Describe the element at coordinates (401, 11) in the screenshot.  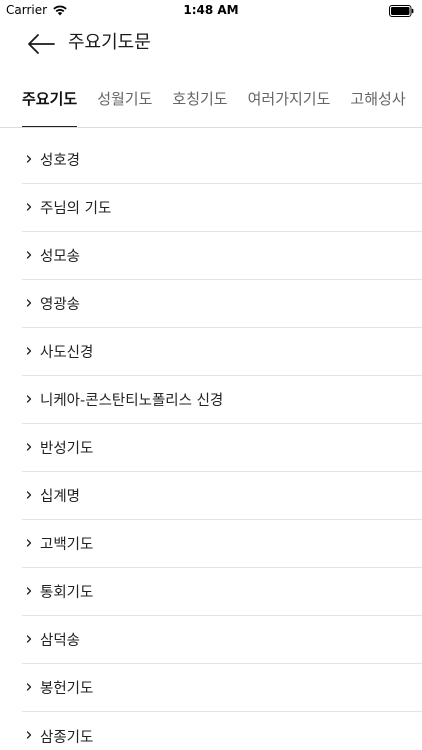
I see `battery-icon` at that location.